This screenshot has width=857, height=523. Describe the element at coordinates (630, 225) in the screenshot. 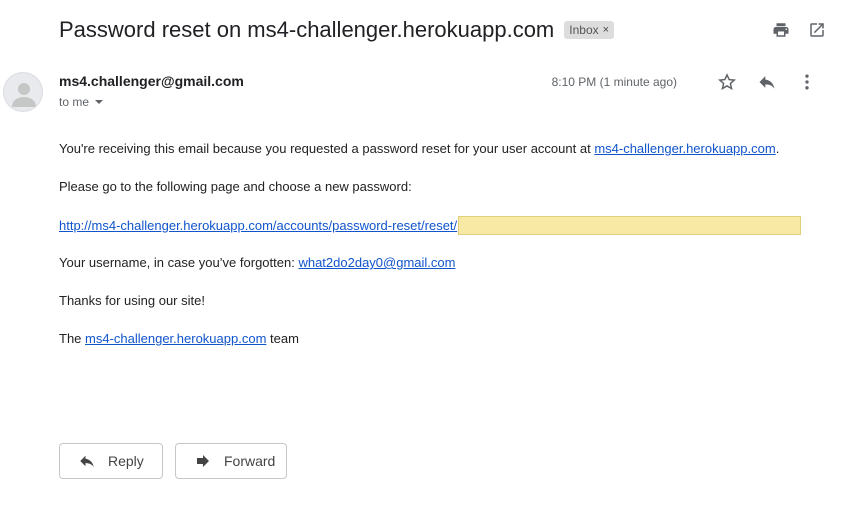

I see `redacted-token` at that location.